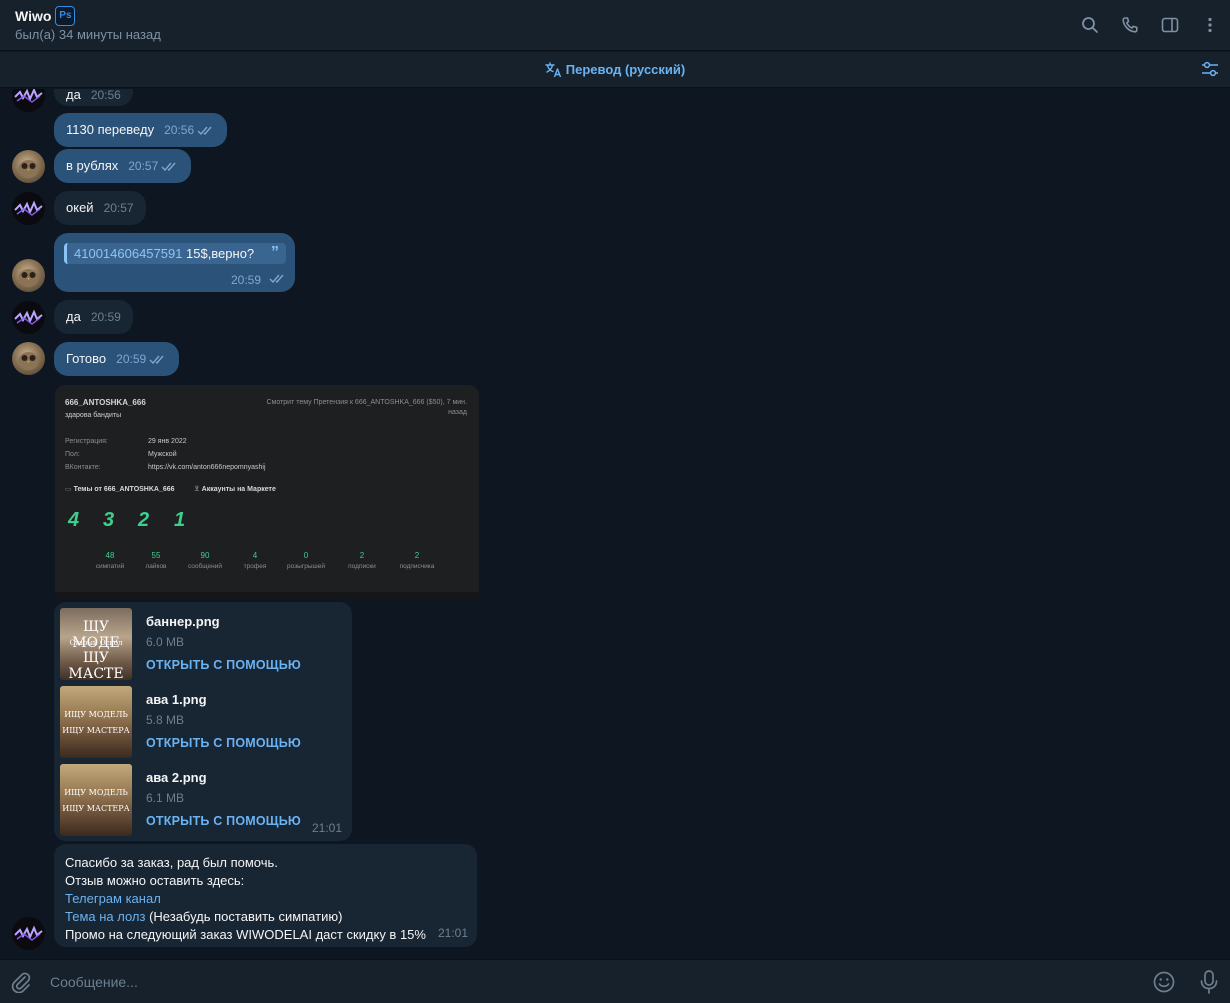 Image resolution: width=1230 pixels, height=1003 pixels. I want to click on stat-value: 48, so click(110, 555).